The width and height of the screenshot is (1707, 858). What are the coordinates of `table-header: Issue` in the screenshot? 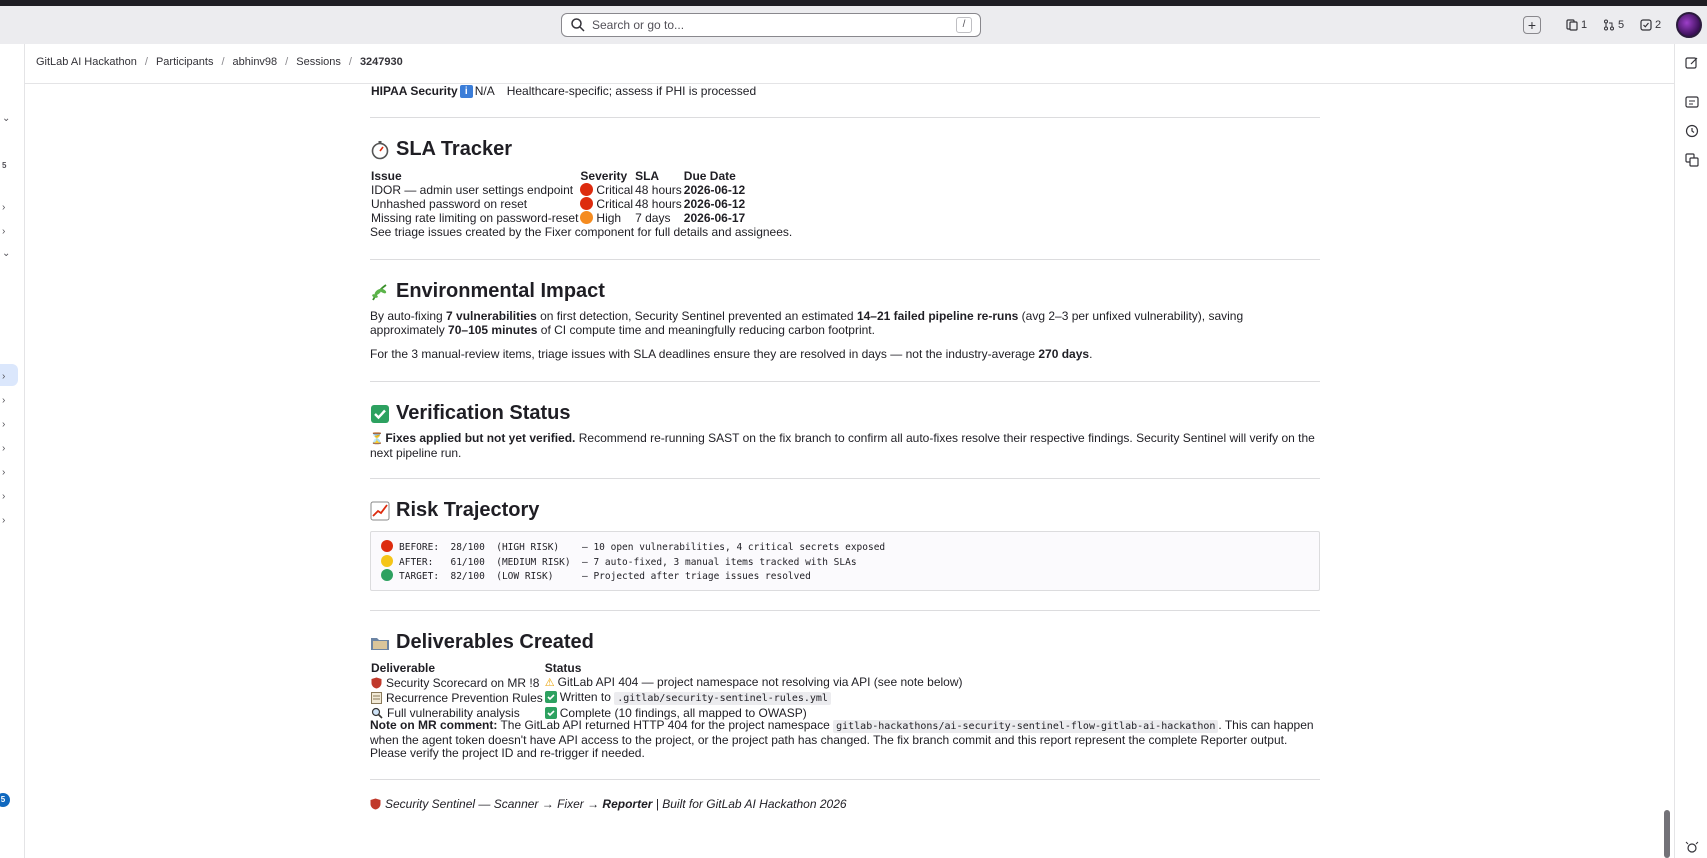 It's located at (386, 176).